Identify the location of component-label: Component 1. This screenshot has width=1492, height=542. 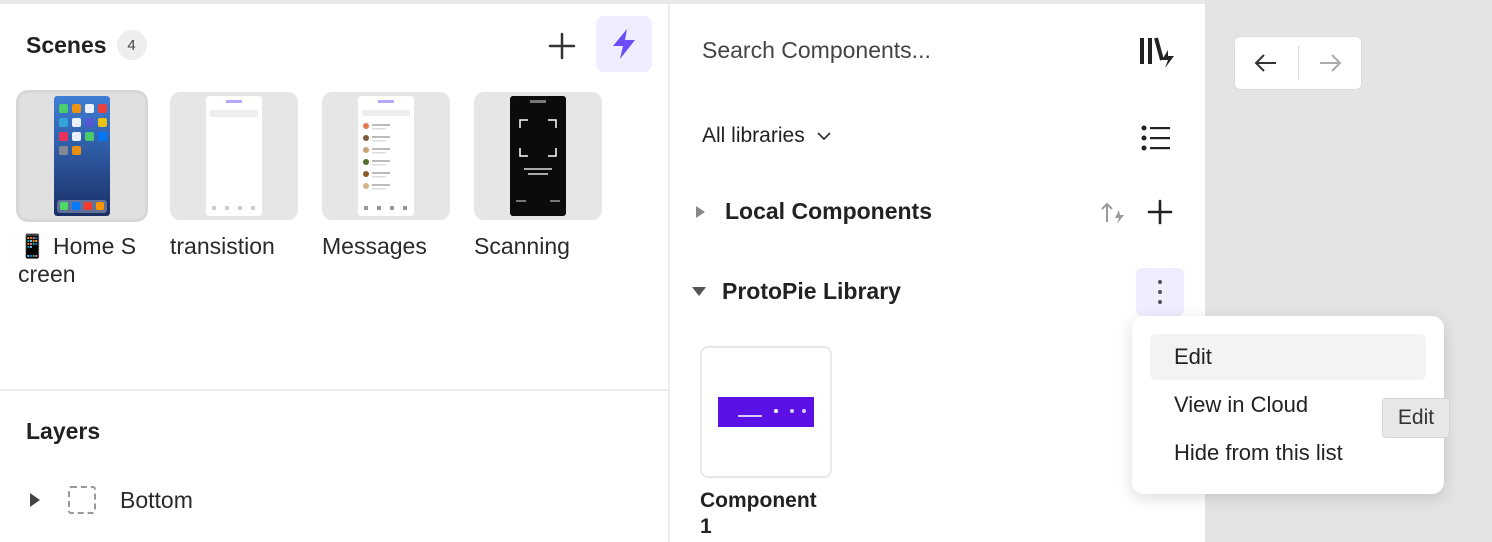
(758, 513).